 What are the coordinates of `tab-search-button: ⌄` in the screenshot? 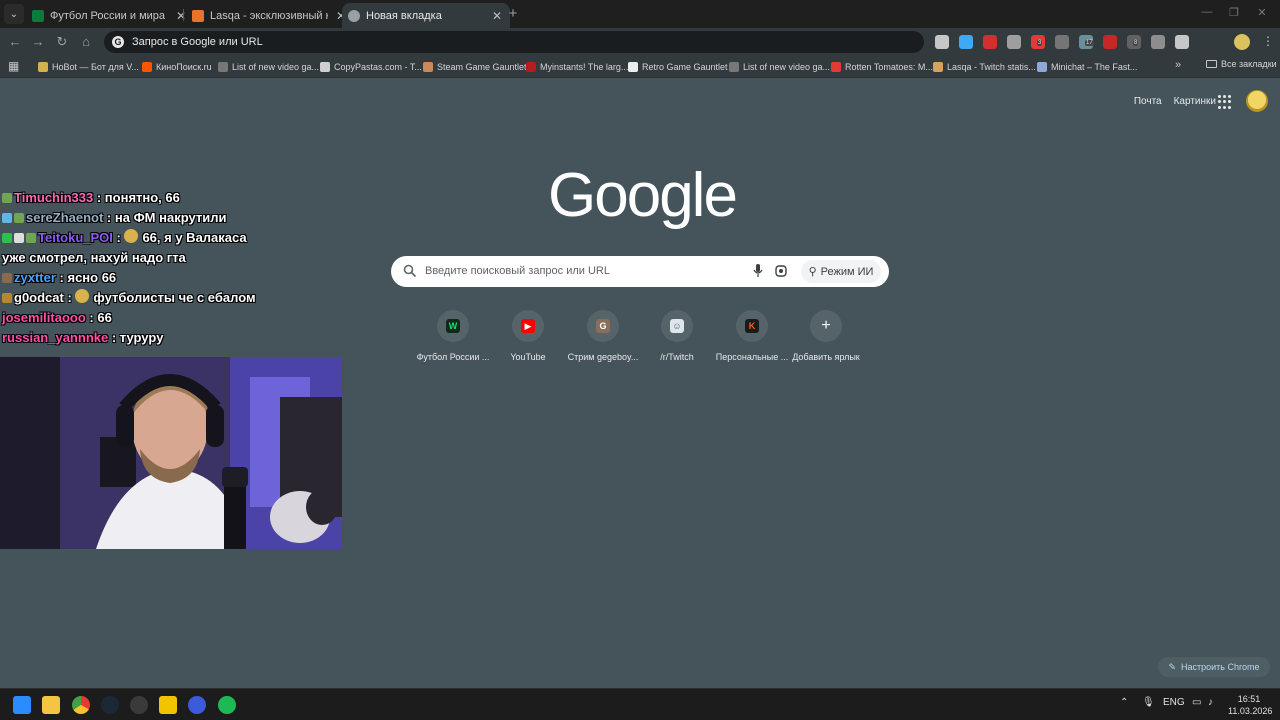 It's located at (14, 14).